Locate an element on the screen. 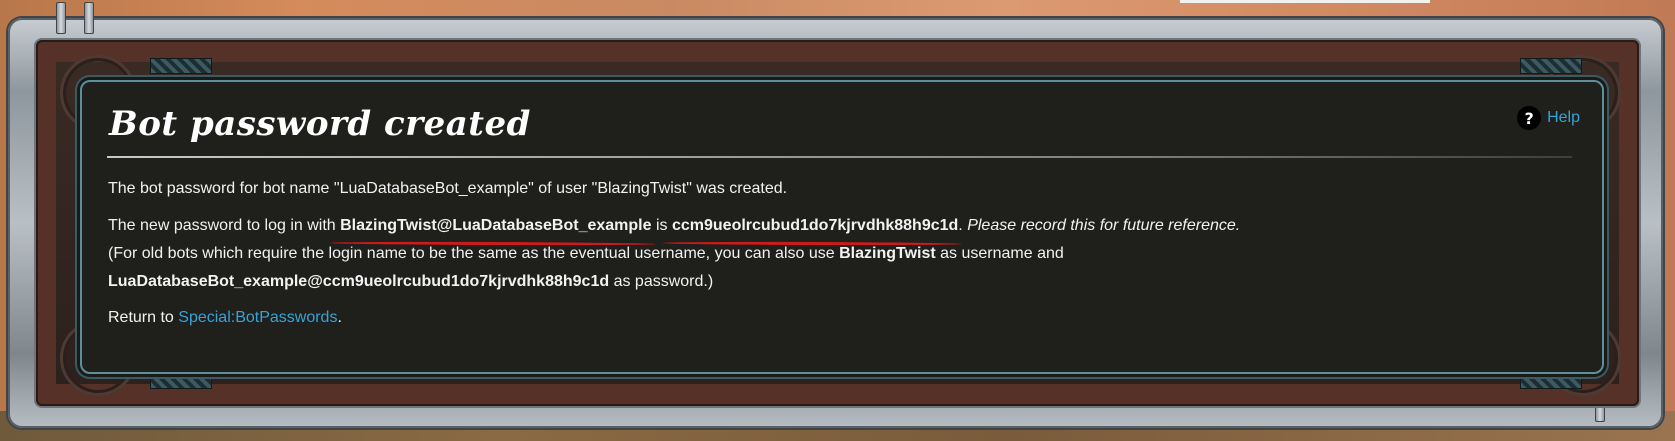  bot-passwords-link: Special:BotPasswords is located at coordinates (257, 317).